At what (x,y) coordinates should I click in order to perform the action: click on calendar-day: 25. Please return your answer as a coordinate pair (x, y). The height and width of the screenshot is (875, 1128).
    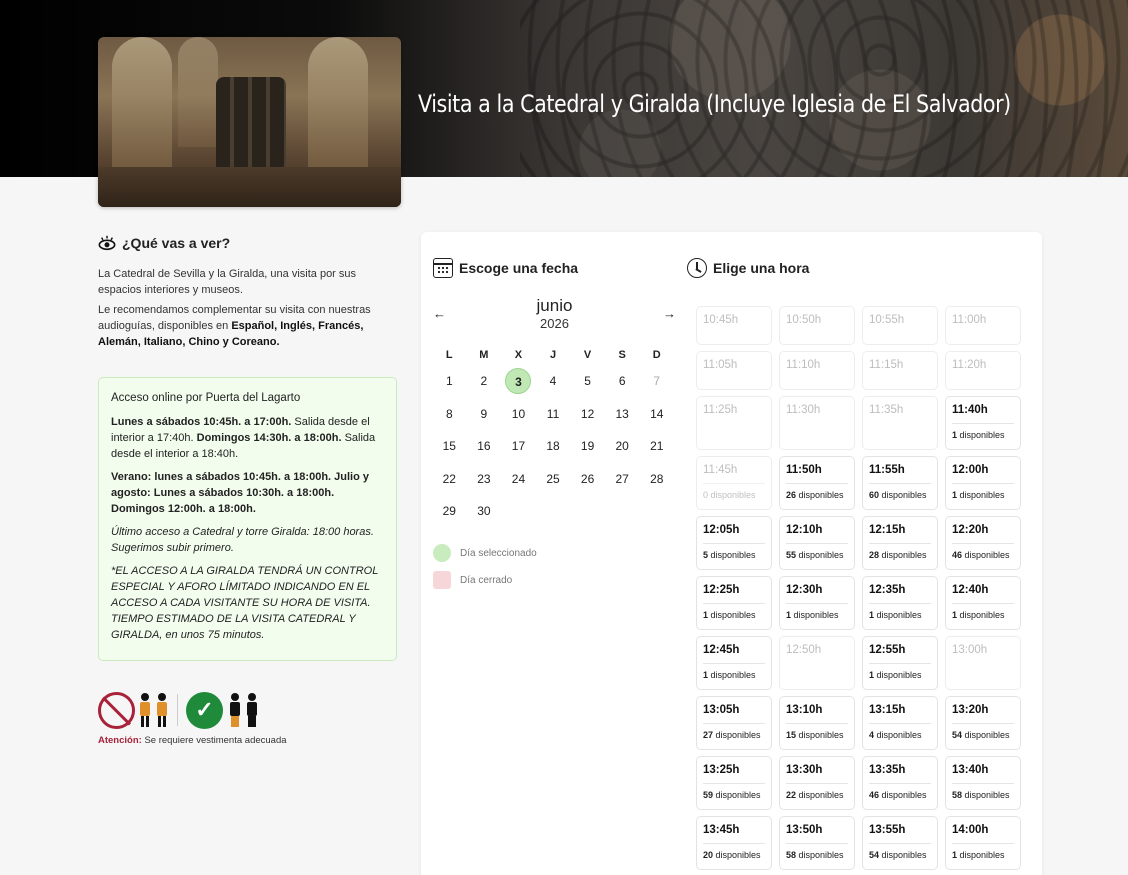
    Looking at the image, I should click on (553, 479).